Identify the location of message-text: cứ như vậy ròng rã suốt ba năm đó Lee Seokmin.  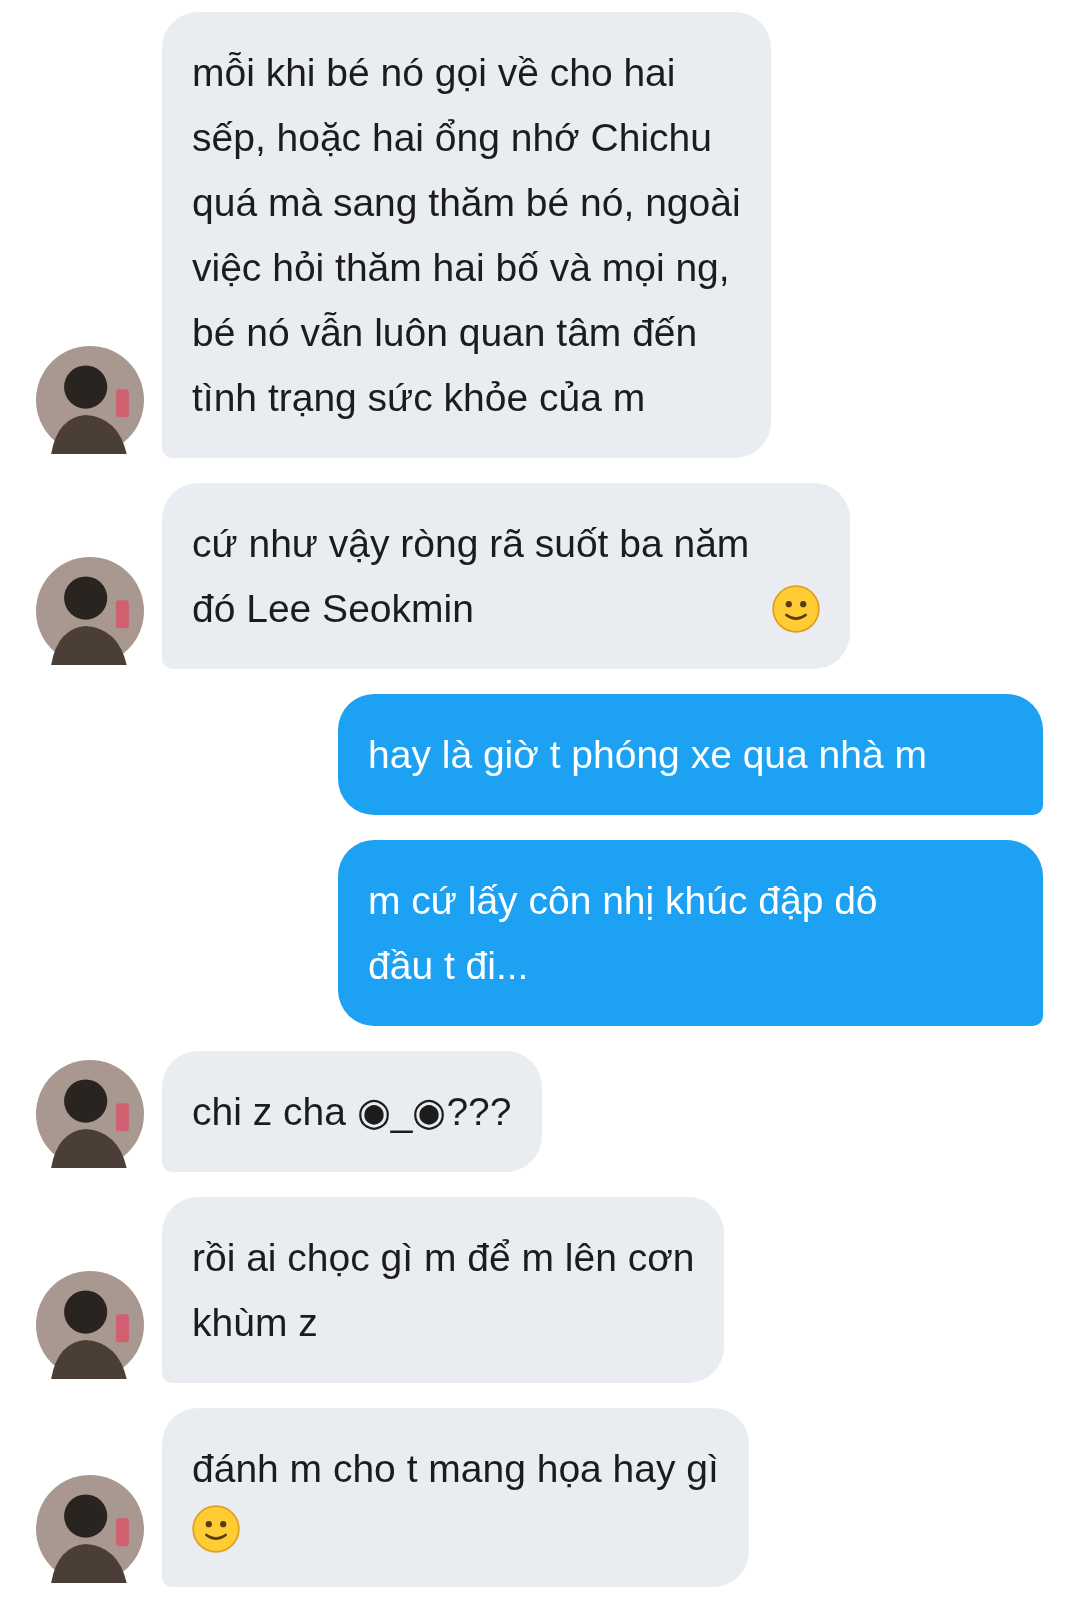
(471, 576).